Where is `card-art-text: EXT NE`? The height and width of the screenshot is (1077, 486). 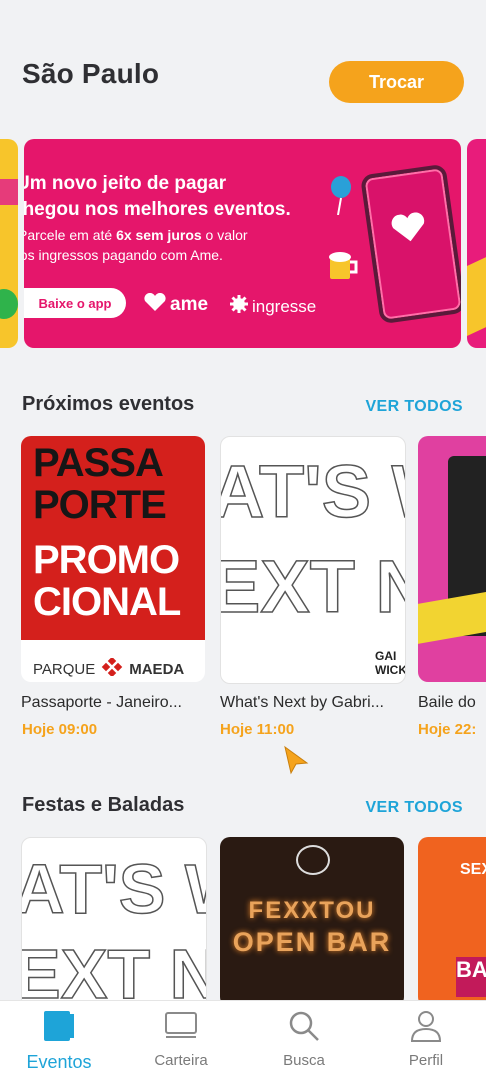 card-art-text: EXT NE is located at coordinates (114, 971).